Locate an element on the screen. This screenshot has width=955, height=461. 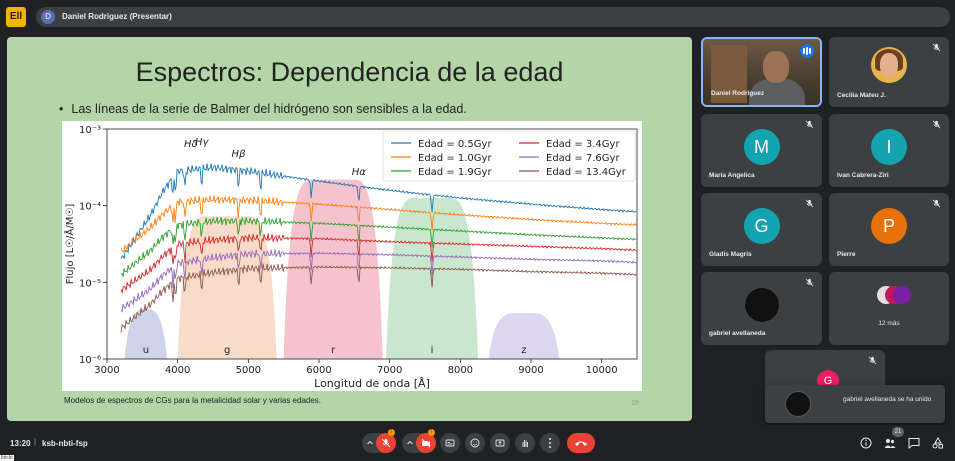
camera-toggle-button is located at coordinates (426, 443).